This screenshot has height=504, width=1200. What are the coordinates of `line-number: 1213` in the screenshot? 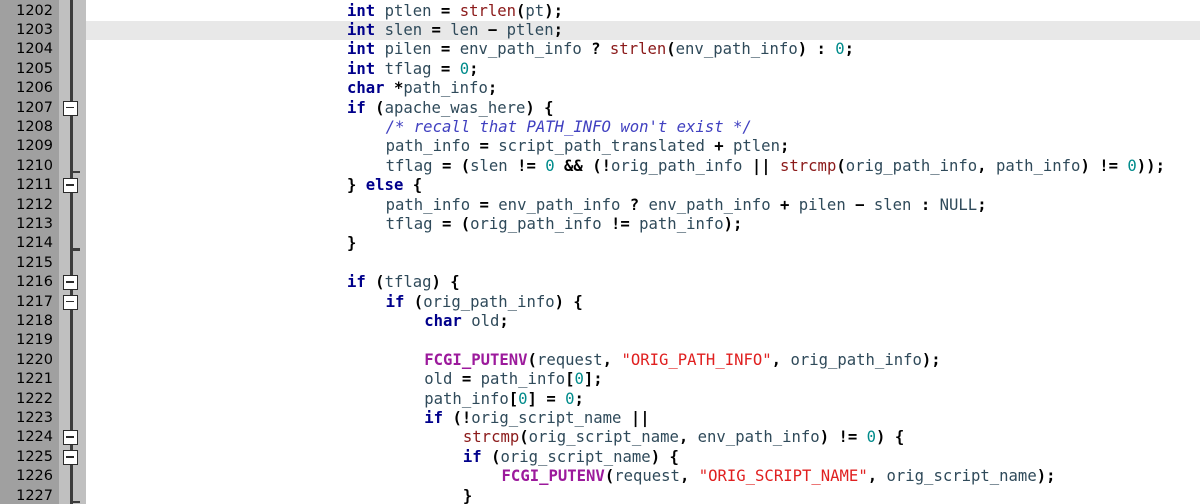 It's located at (34, 223).